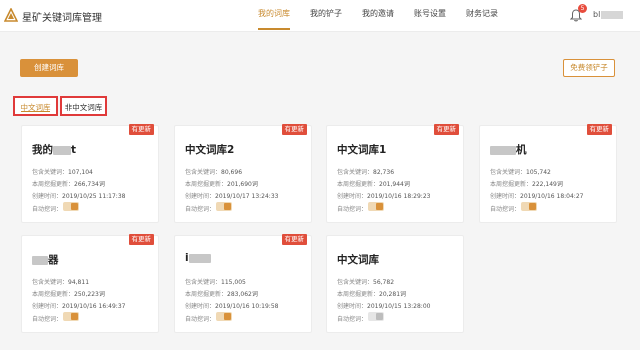 This screenshot has height=350, width=640. What do you see at coordinates (49, 68) in the screenshot?
I see `create-library-button: 创建词库` at bounding box center [49, 68].